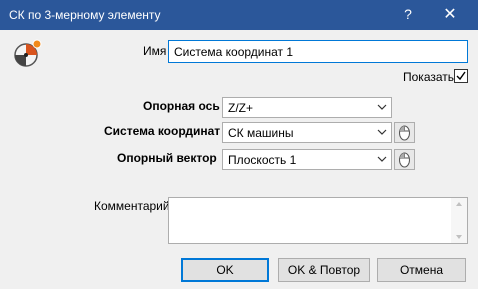 The height and width of the screenshot is (289, 478). What do you see at coordinates (261, 133) in the screenshot?
I see `coord-sys-value: СК машины` at bounding box center [261, 133].